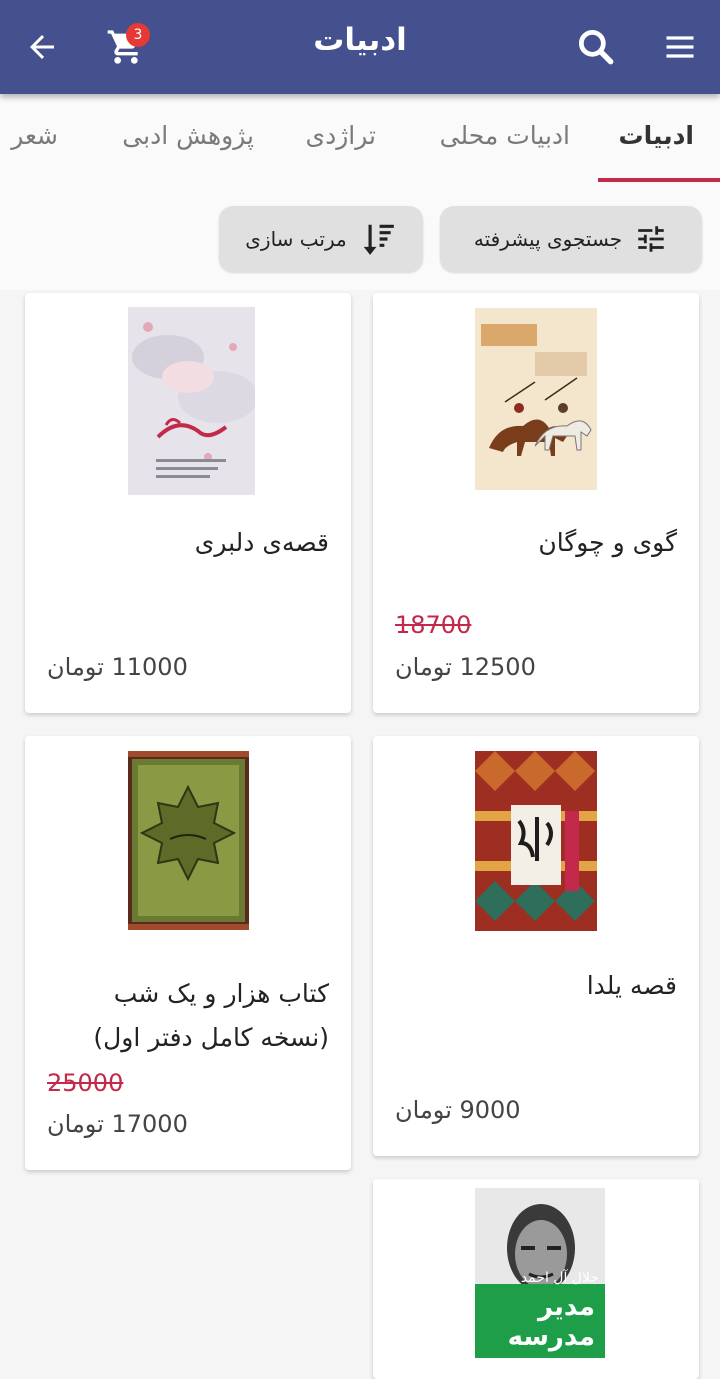  I want to click on sort-icon, so click(378, 239).